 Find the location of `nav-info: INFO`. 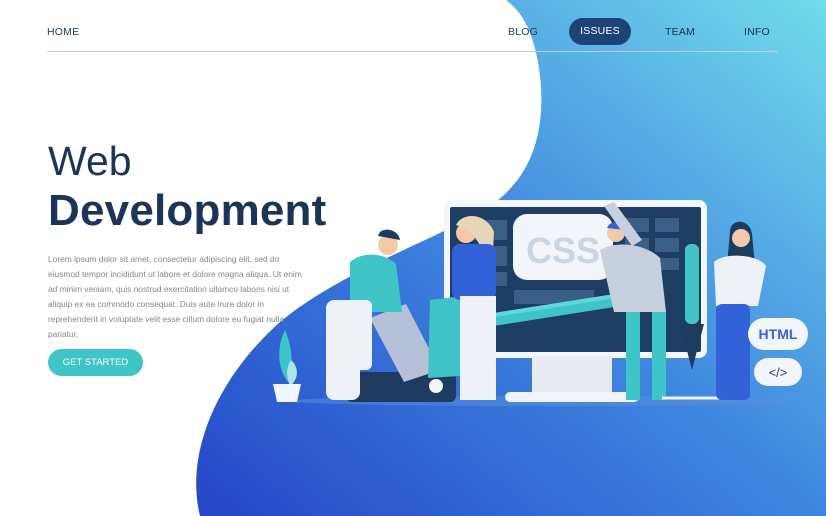

nav-info: INFO is located at coordinates (757, 32).